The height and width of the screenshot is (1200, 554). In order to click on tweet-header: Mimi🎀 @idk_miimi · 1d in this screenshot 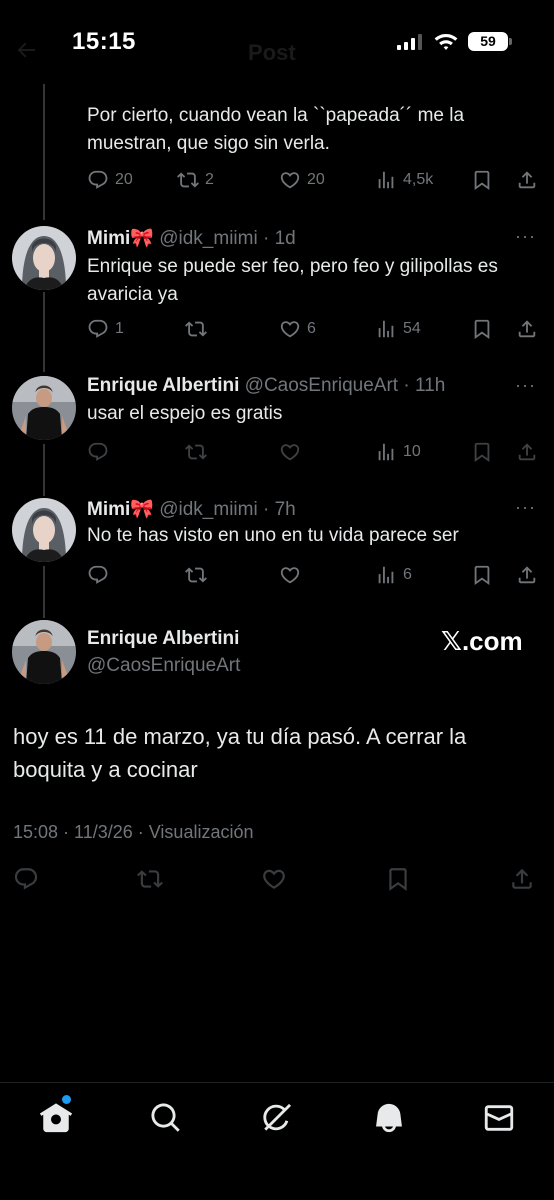, I will do `click(191, 238)`.